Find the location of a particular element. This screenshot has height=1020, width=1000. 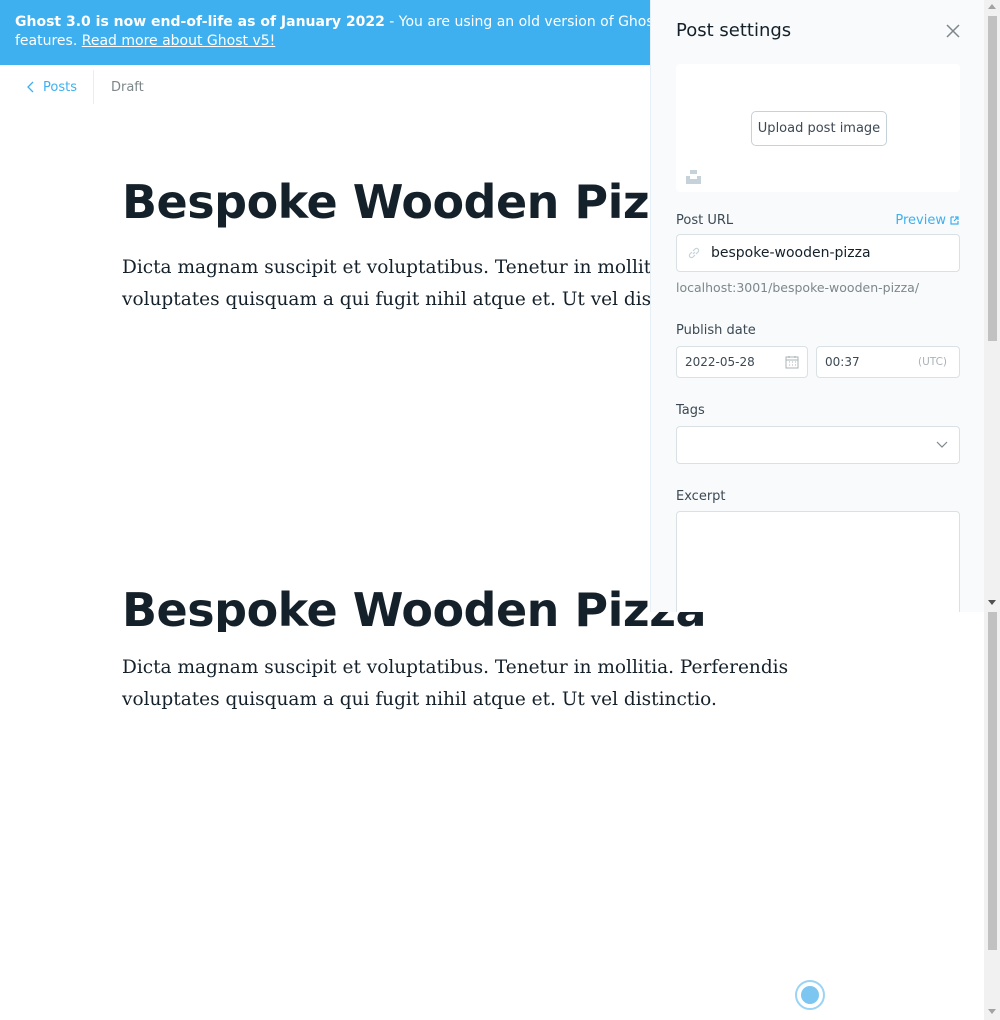

settings-scrollbar is located at coordinates (992, 306).